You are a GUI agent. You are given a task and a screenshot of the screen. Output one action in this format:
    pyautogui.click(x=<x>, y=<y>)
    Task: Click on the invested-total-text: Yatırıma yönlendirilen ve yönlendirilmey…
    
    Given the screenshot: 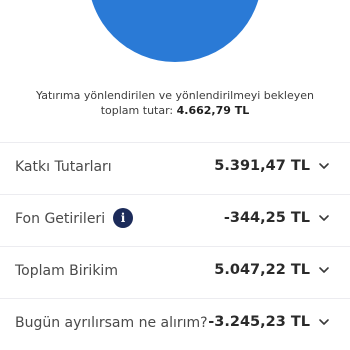 What is the action you would take?
    pyautogui.click(x=175, y=95)
    